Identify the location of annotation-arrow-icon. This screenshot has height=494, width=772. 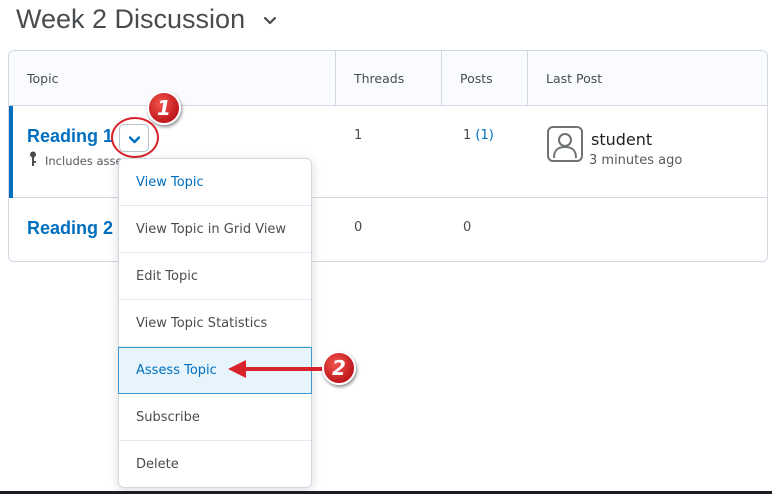
(276, 369).